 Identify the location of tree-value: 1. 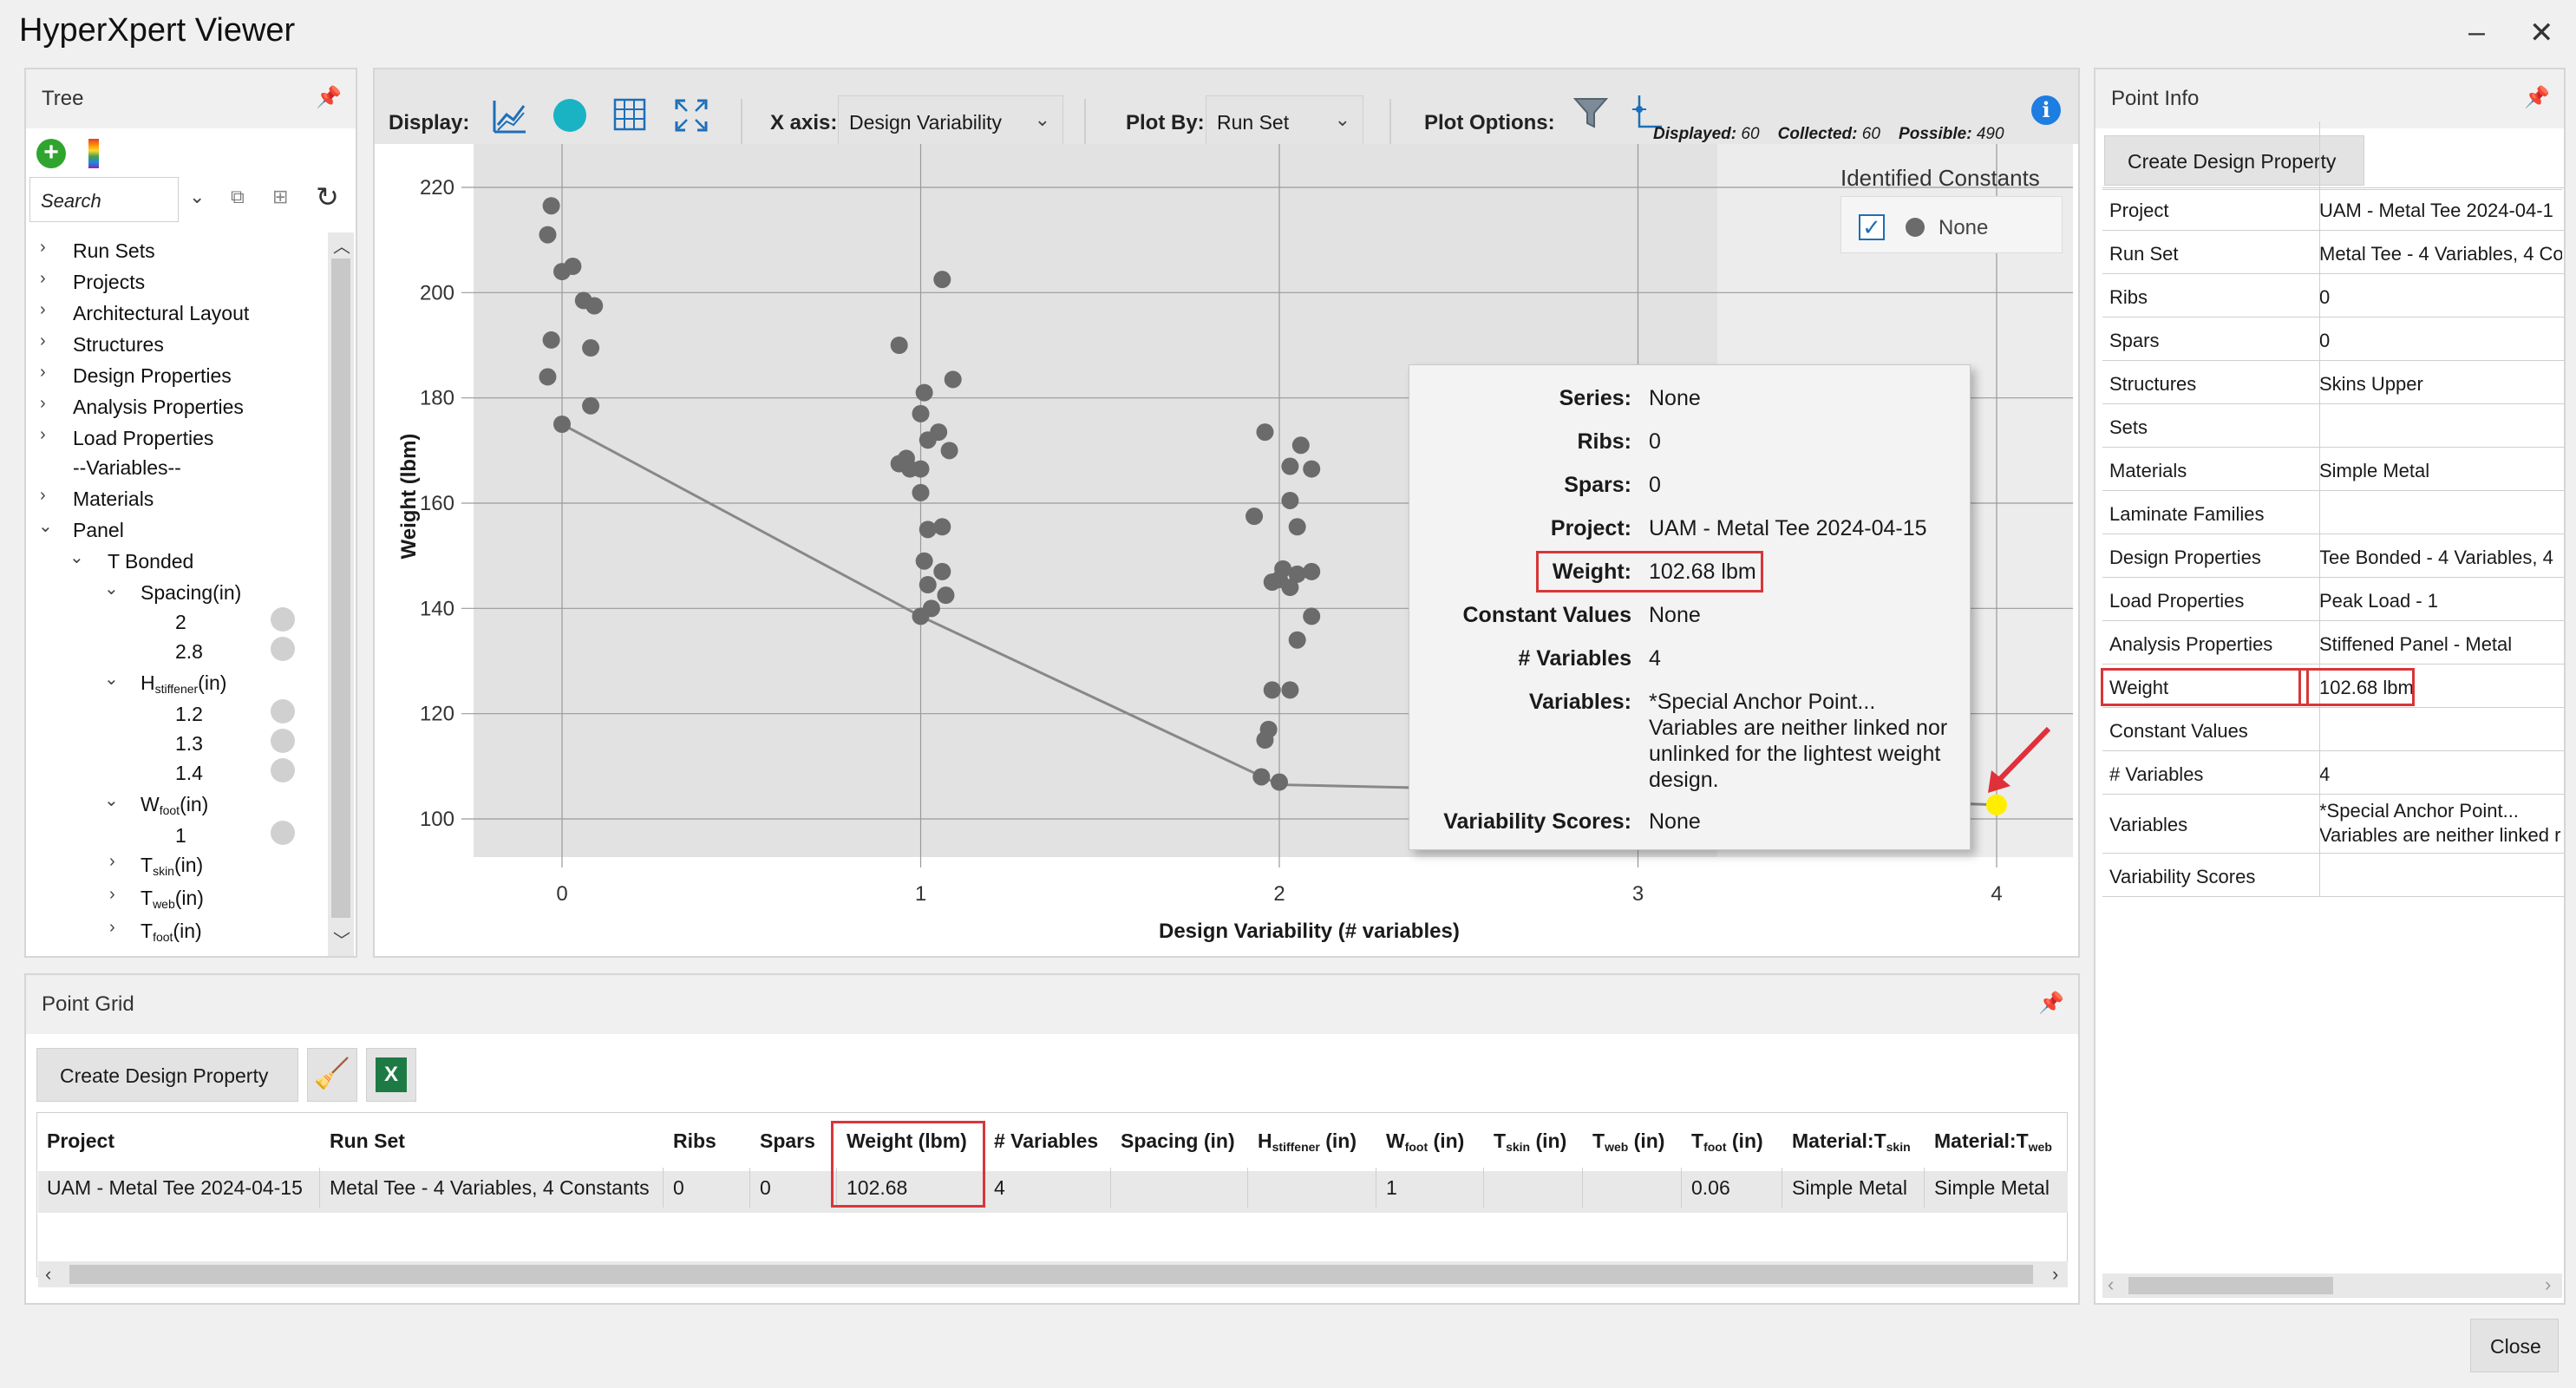
(180, 836).